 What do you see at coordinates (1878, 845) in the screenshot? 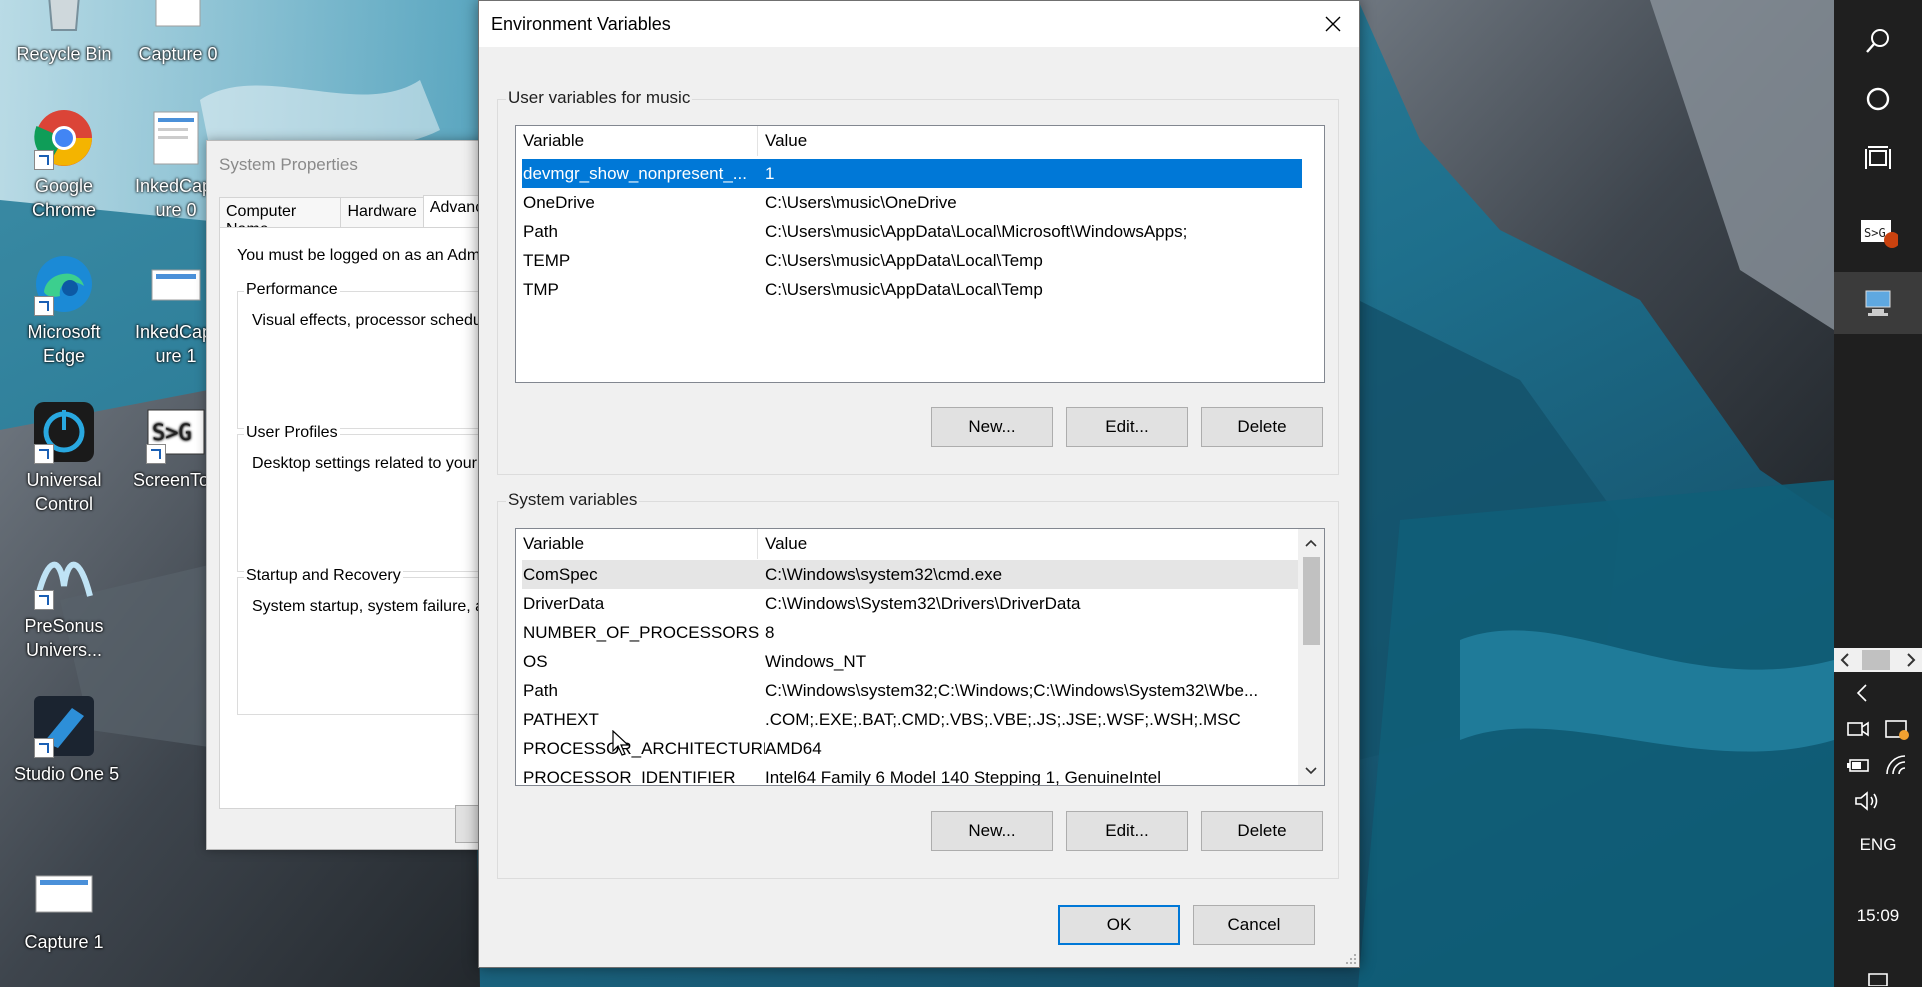
I see `language-indicator: ENG` at bounding box center [1878, 845].